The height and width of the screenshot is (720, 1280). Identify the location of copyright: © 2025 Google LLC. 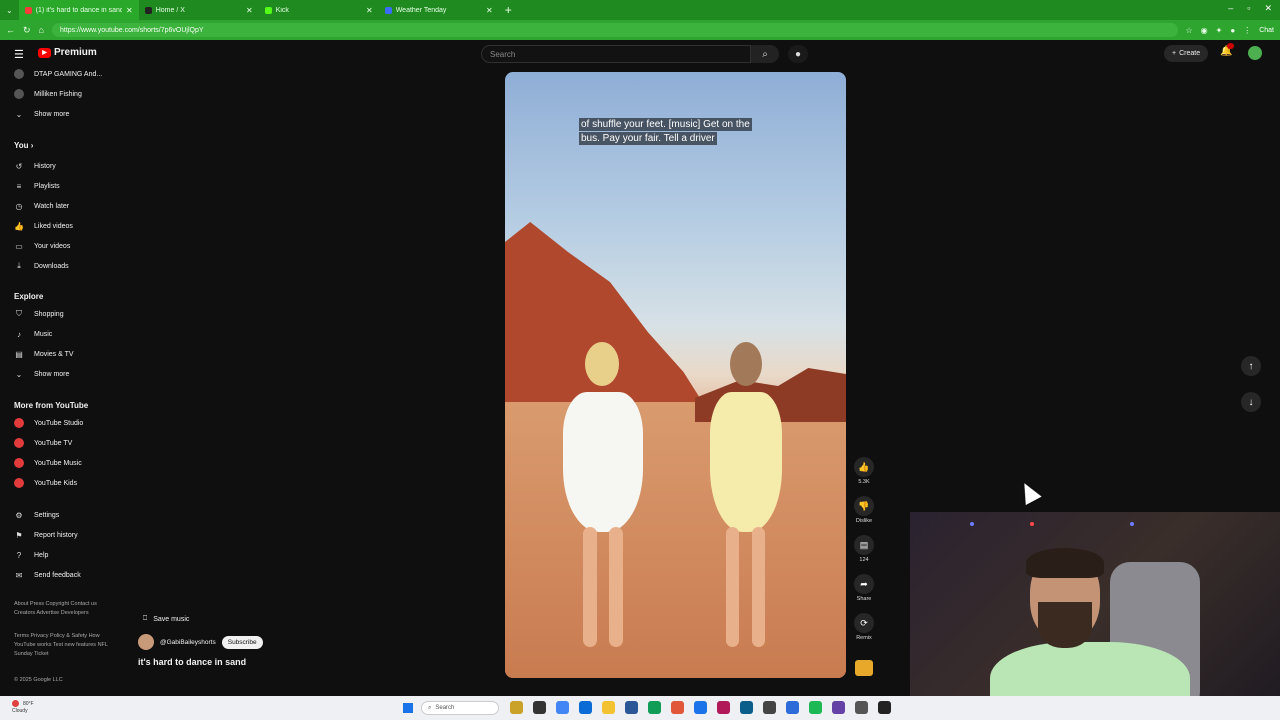
(38, 680).